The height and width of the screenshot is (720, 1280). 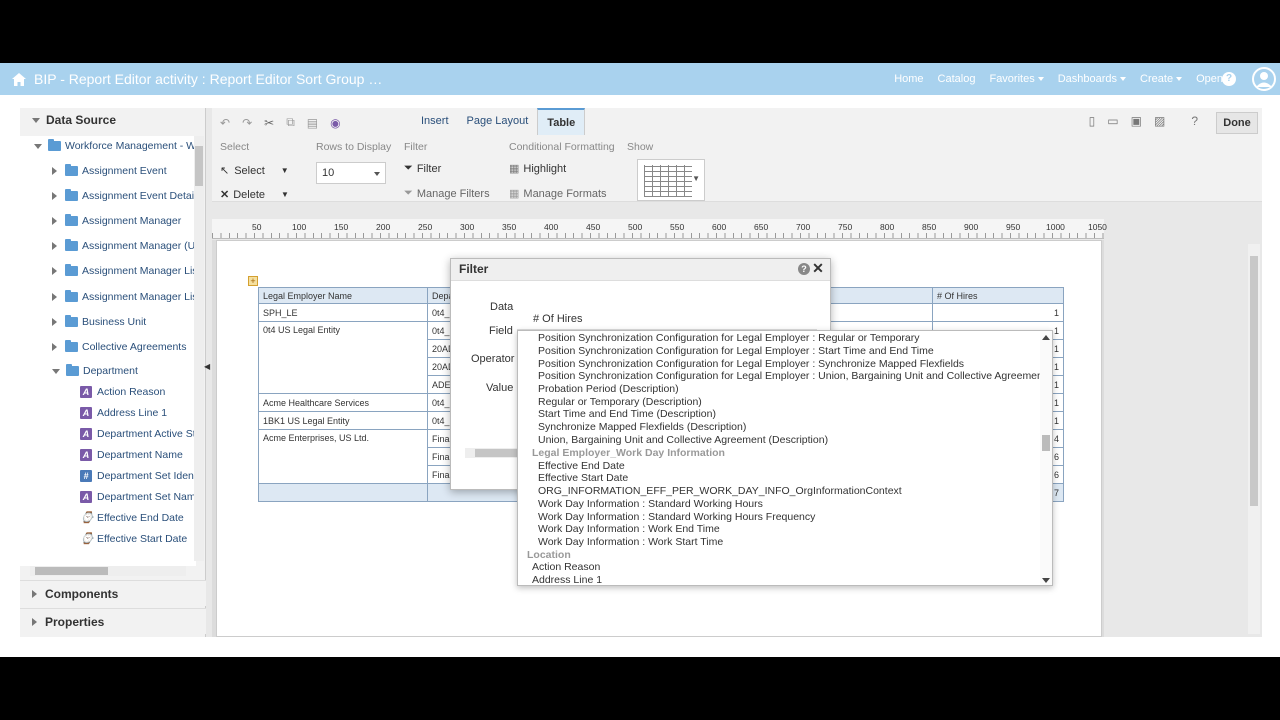 I want to click on panel-collapse-icon: ◀, so click(x=207, y=369).